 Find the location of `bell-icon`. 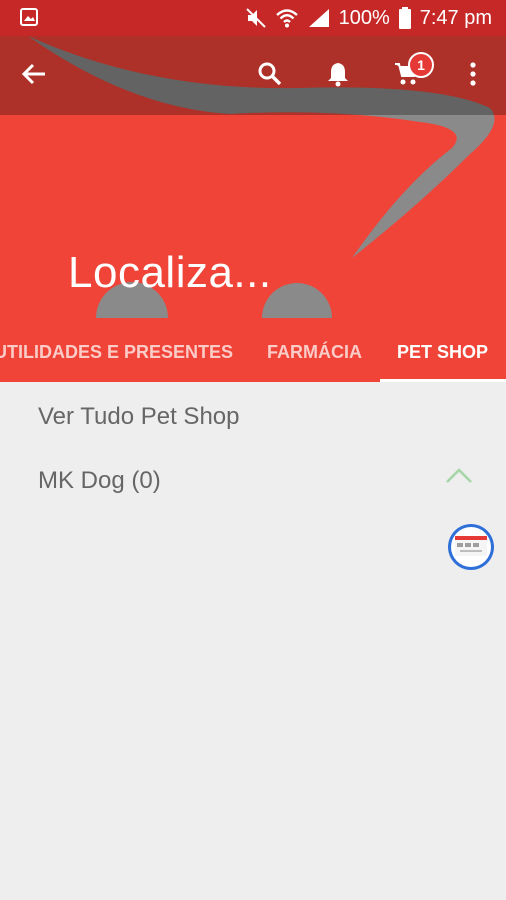

bell-icon is located at coordinates (338, 75).